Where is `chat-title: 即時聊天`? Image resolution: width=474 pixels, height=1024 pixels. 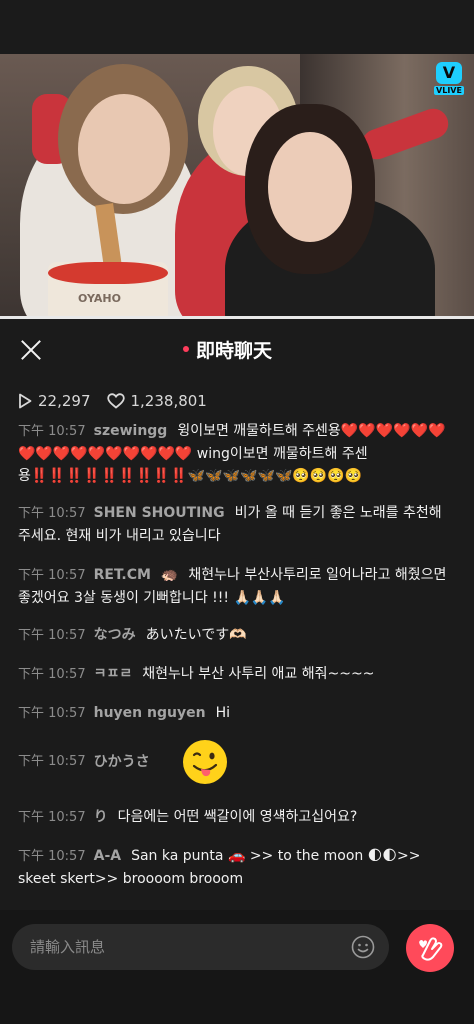
chat-title: 即時聊天 is located at coordinates (234, 351).